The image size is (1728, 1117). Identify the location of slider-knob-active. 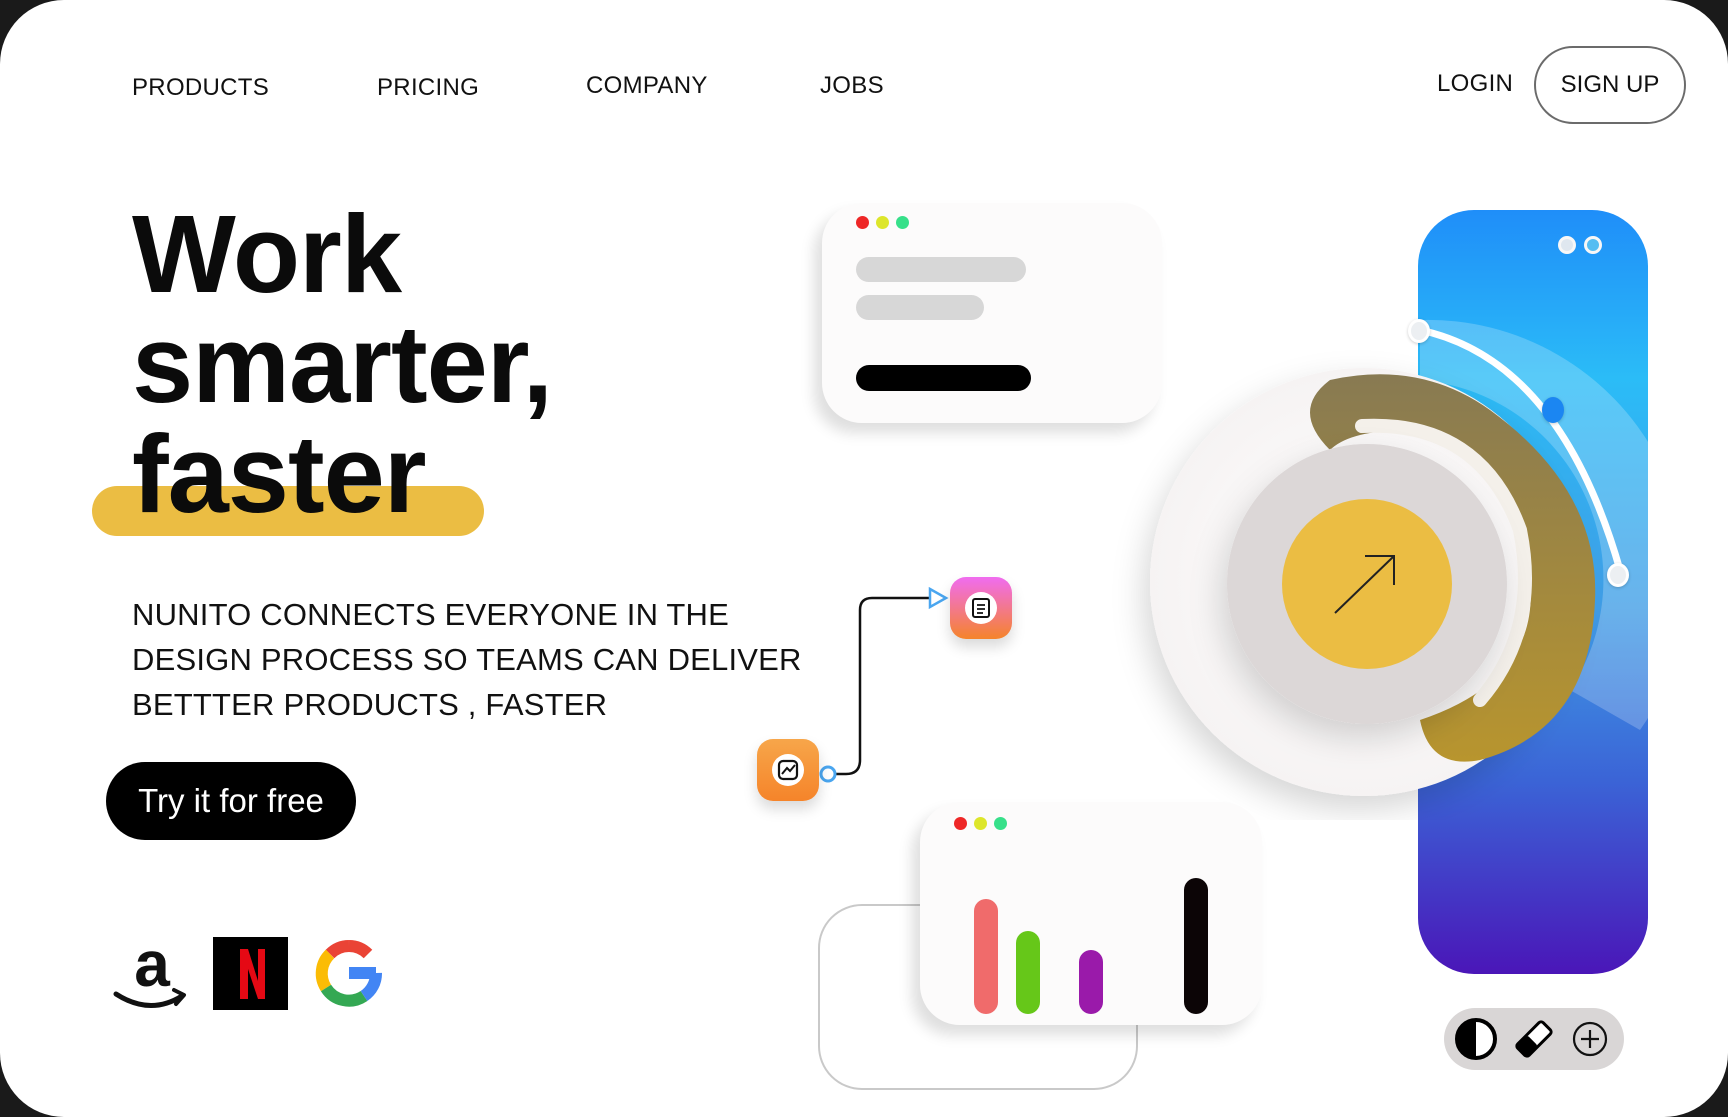
(1553, 410).